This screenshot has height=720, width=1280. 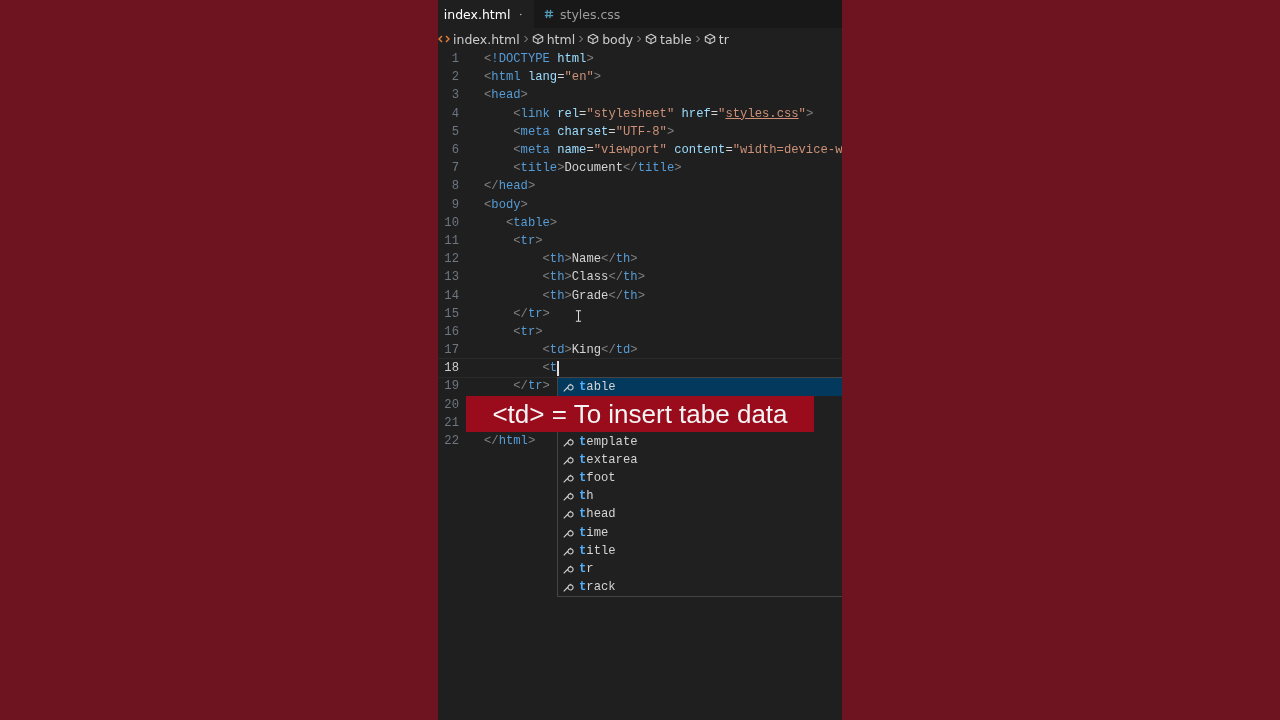 I want to click on line-number: 21, so click(x=451, y=422).